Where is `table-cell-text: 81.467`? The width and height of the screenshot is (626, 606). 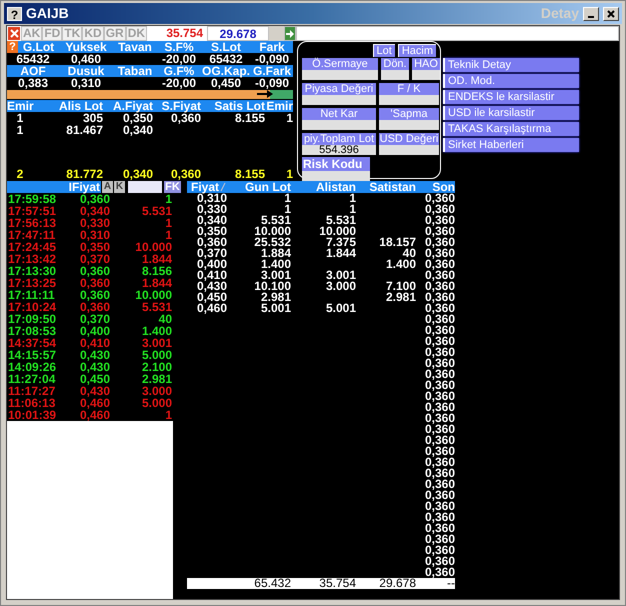 table-cell-text: 81.467 is located at coordinates (84, 130).